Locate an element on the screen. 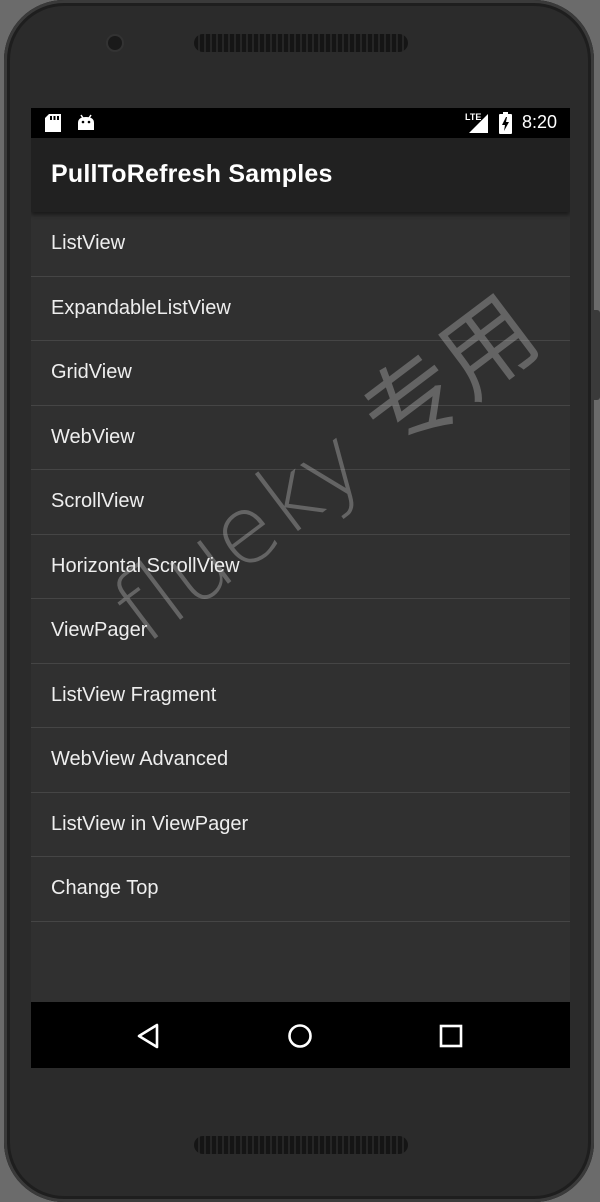 The width and height of the screenshot is (600, 1202). status-bar: LTE 8:20 is located at coordinates (300, 123).